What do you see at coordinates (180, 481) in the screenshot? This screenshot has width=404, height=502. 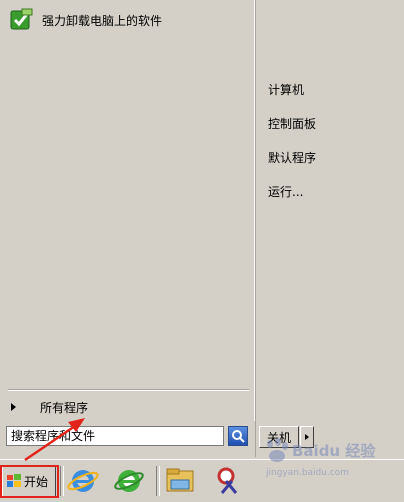 I see `file-explorer-icon` at bounding box center [180, 481].